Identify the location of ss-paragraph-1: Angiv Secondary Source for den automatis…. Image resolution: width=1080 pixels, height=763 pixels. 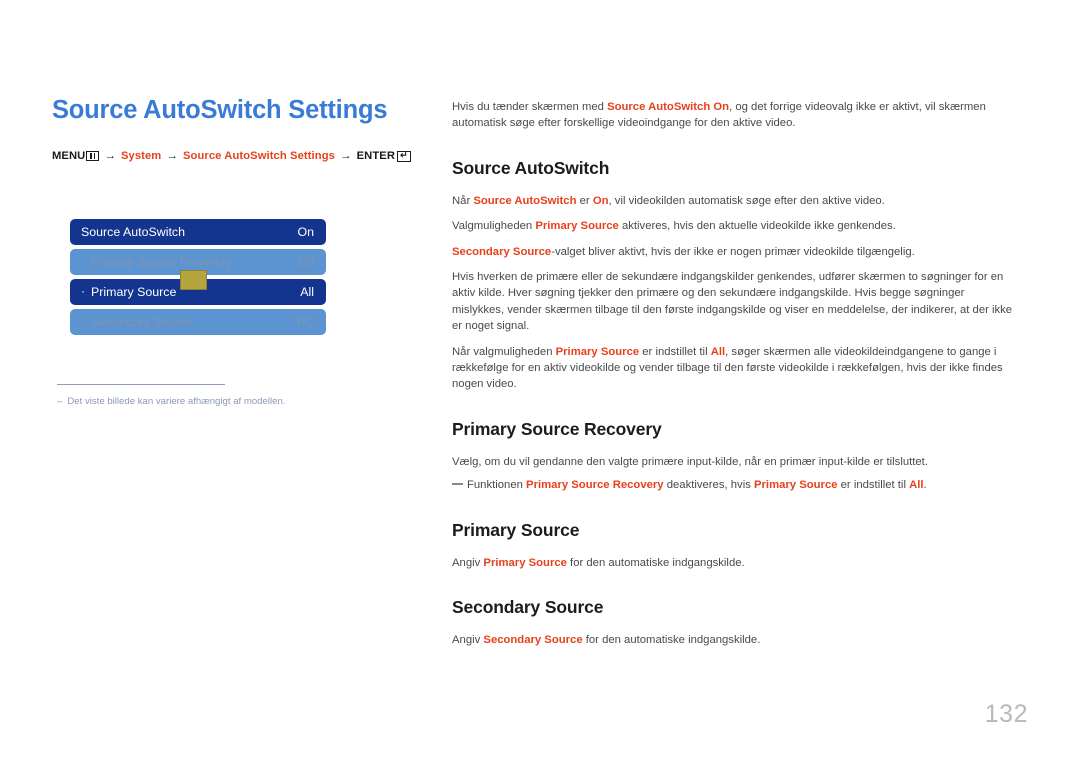
(734, 640).